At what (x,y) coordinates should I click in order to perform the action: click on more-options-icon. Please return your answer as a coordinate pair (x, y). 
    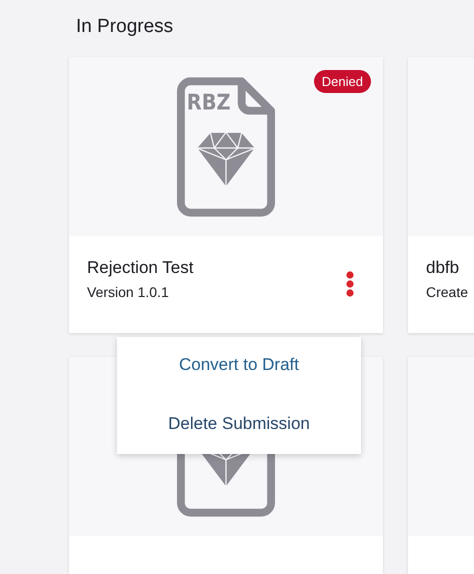
    Looking at the image, I should click on (350, 284).